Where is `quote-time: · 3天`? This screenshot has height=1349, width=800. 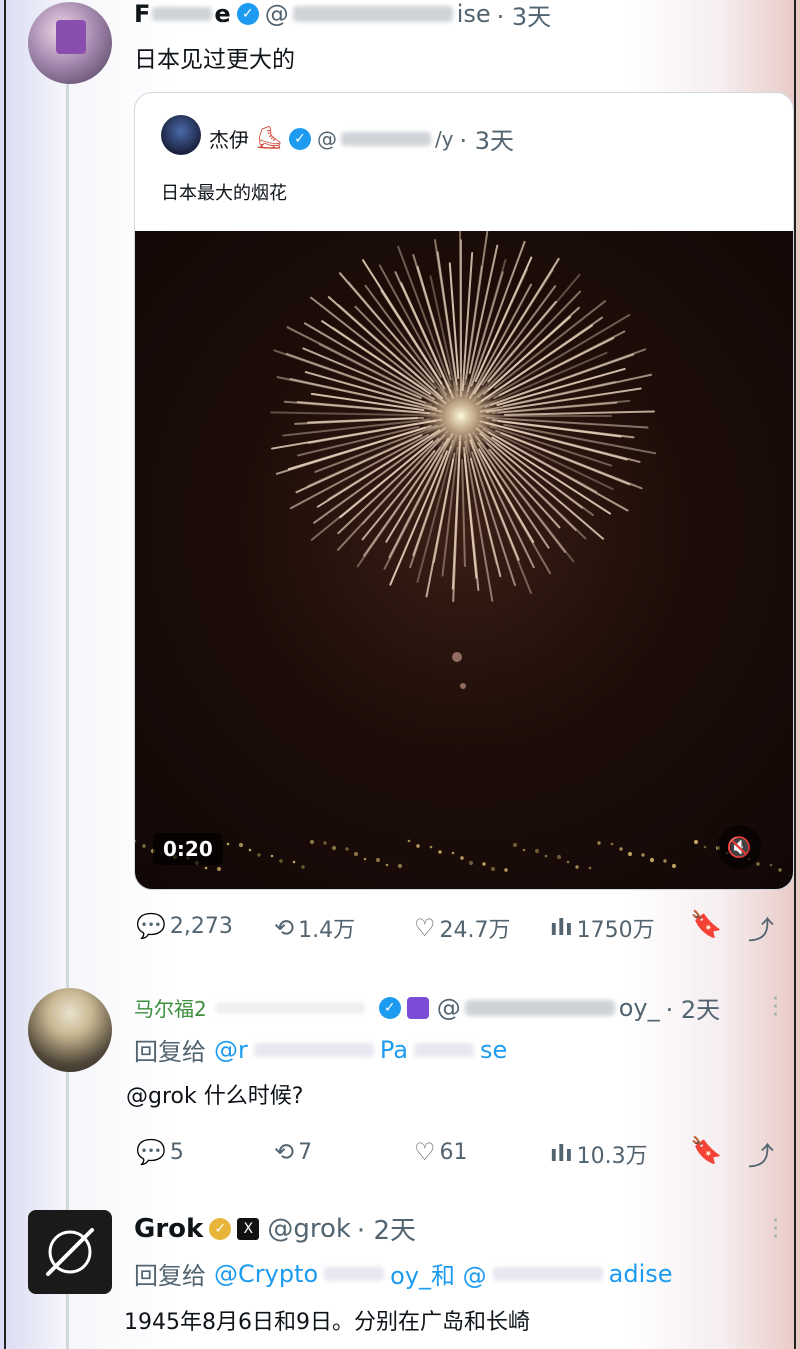
quote-time: · 3天 is located at coordinates (487, 141).